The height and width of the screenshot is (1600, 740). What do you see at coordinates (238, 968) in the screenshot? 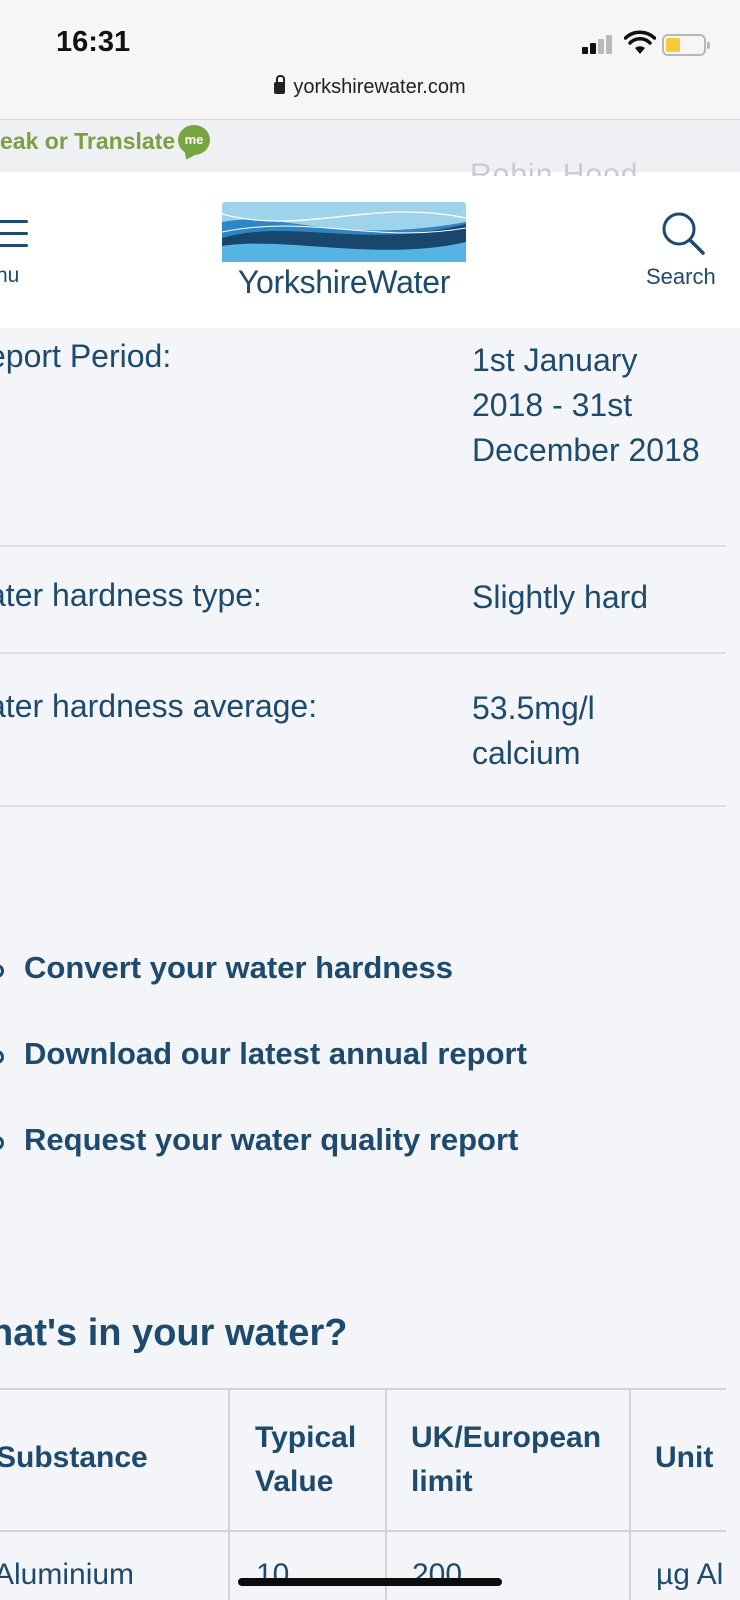
I see `link-label: Convert your water hardness` at bounding box center [238, 968].